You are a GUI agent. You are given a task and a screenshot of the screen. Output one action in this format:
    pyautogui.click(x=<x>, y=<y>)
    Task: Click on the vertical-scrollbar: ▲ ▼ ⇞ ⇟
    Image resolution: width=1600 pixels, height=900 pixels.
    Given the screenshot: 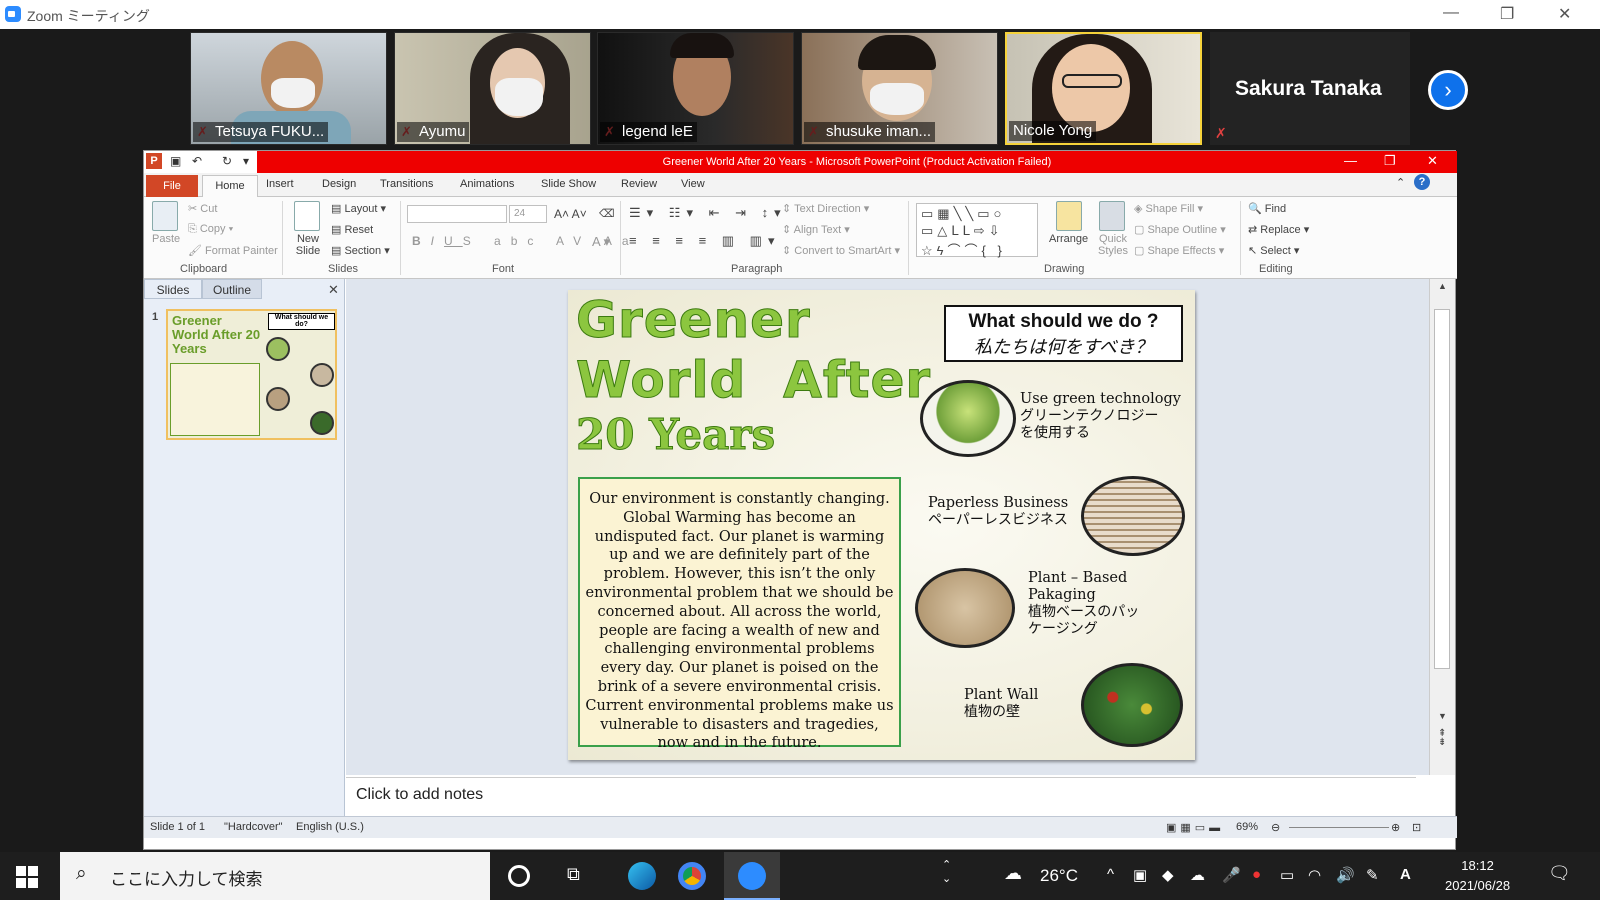 What is the action you would take?
    pyautogui.click(x=1442, y=527)
    